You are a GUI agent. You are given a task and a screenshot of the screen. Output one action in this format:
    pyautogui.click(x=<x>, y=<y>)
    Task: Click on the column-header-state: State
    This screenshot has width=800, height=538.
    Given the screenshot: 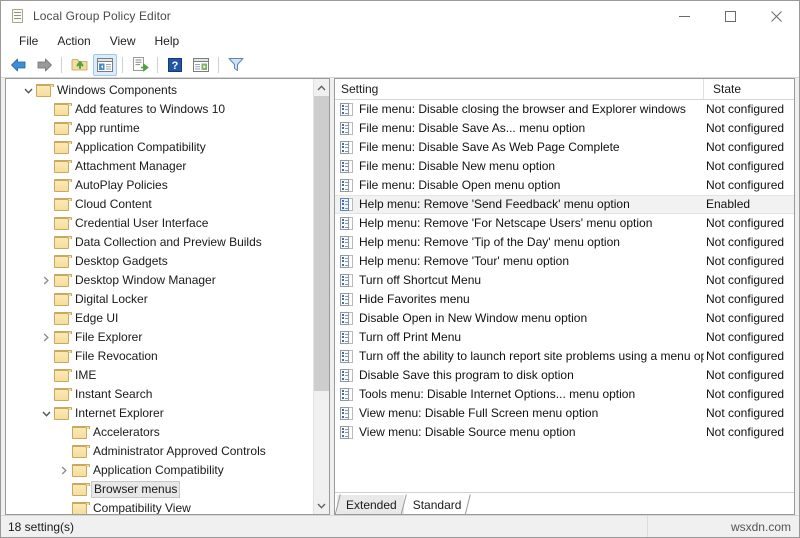 What is the action you would take?
    pyautogui.click(x=749, y=89)
    